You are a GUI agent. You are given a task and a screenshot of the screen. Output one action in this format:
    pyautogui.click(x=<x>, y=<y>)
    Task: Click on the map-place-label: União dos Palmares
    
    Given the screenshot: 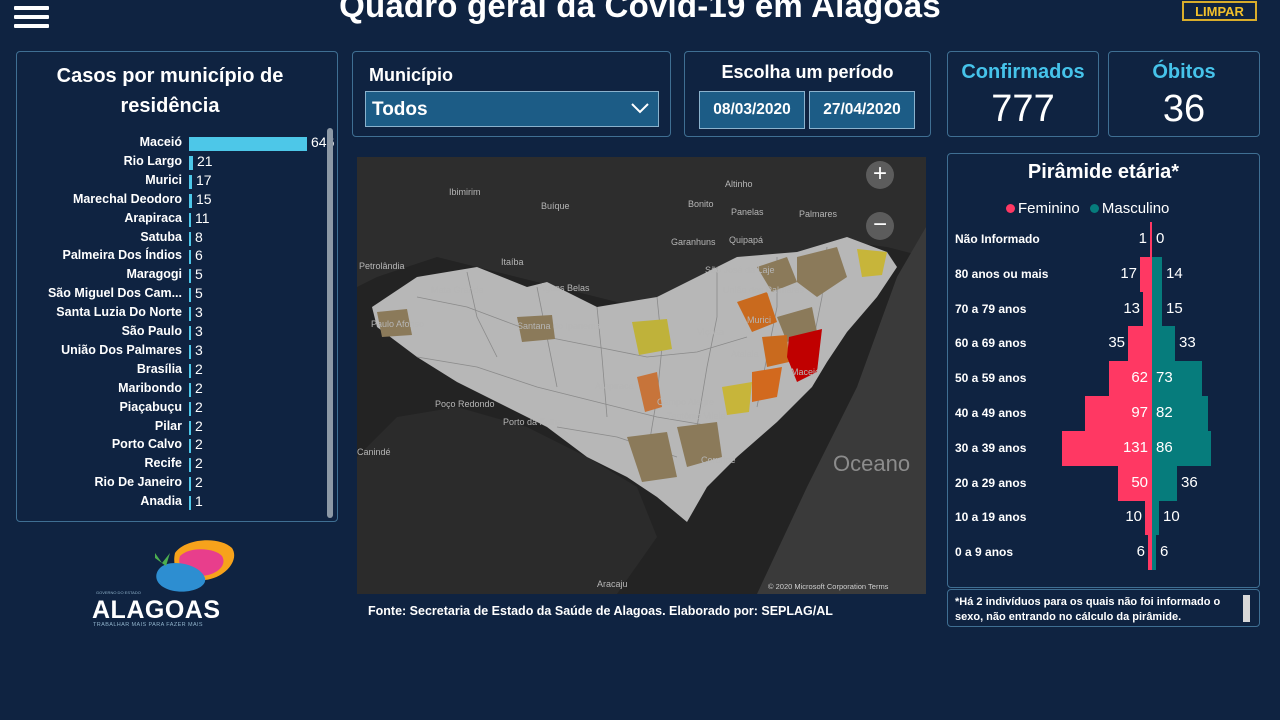 What is the action you would take?
    pyautogui.click(x=764, y=290)
    